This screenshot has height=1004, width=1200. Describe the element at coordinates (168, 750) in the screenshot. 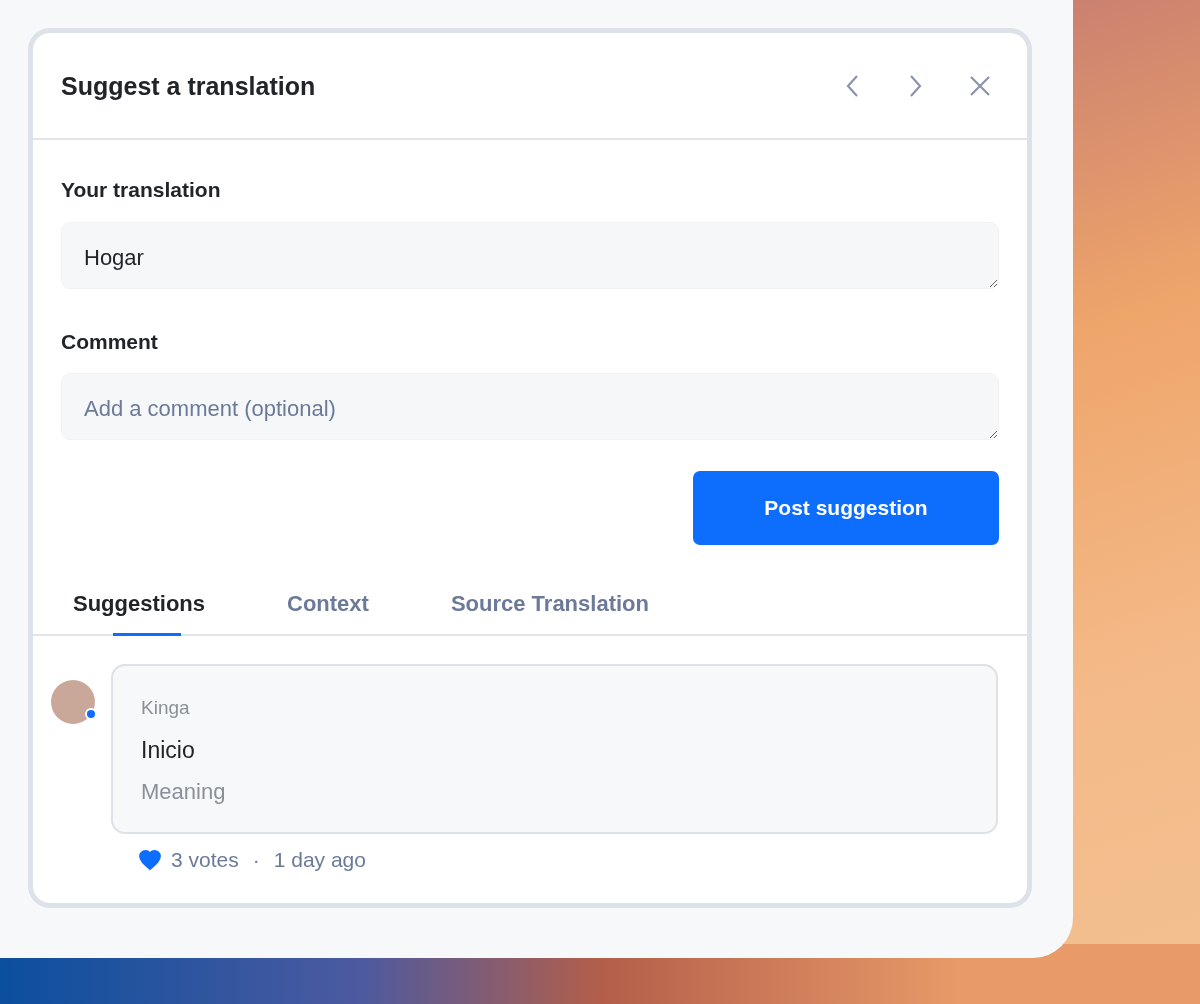

I see `suggestion-text: Inicio` at that location.